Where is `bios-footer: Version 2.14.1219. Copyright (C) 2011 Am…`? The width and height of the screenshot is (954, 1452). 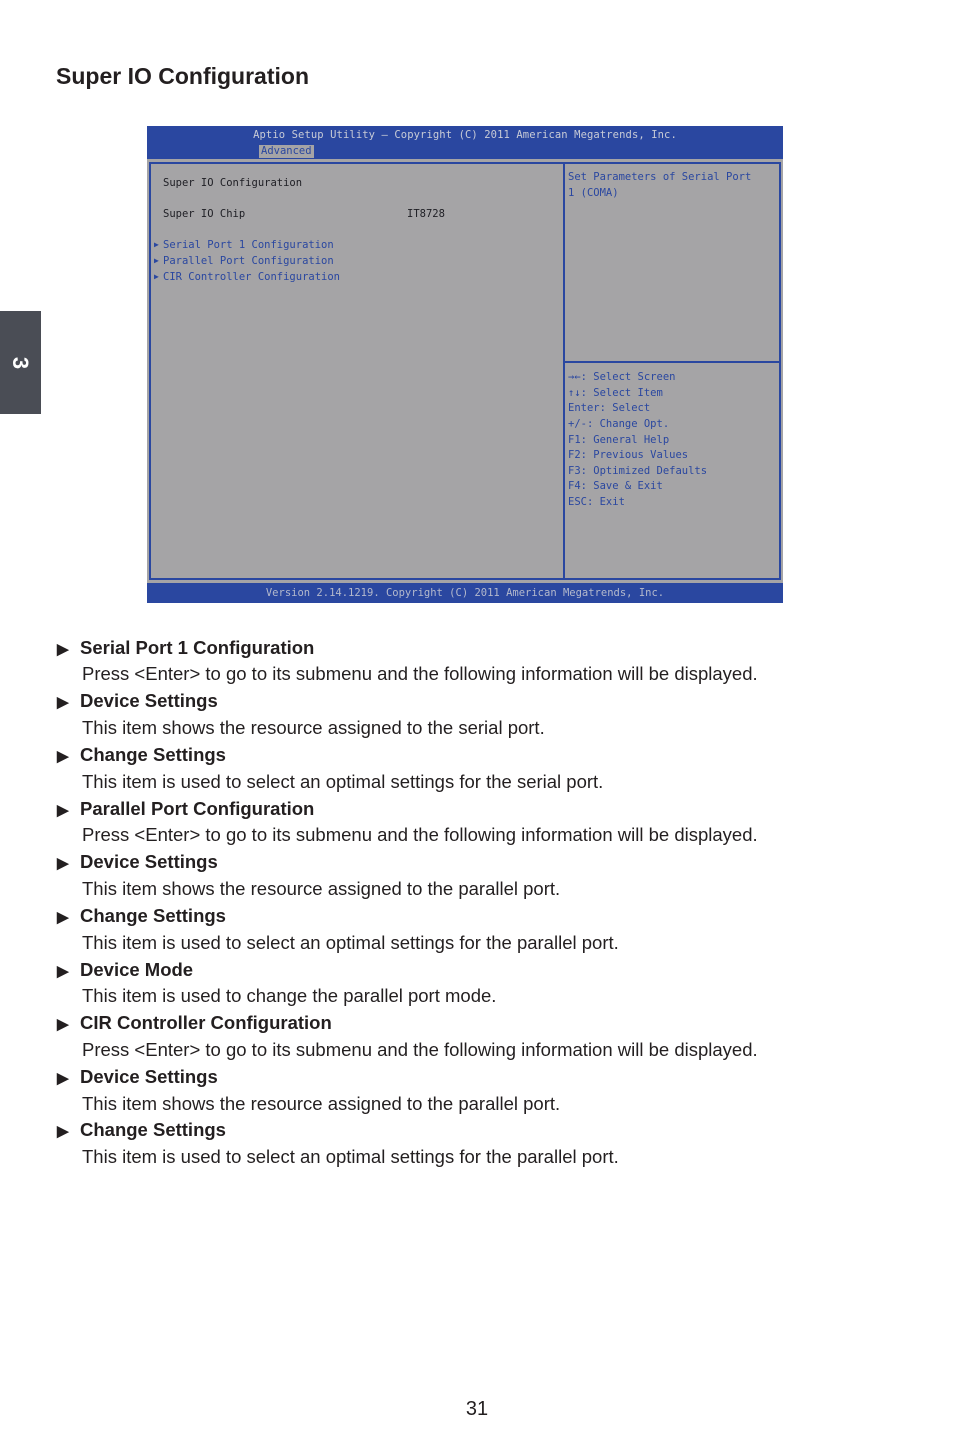 bios-footer: Version 2.14.1219. Copyright (C) 2011 Am… is located at coordinates (465, 593).